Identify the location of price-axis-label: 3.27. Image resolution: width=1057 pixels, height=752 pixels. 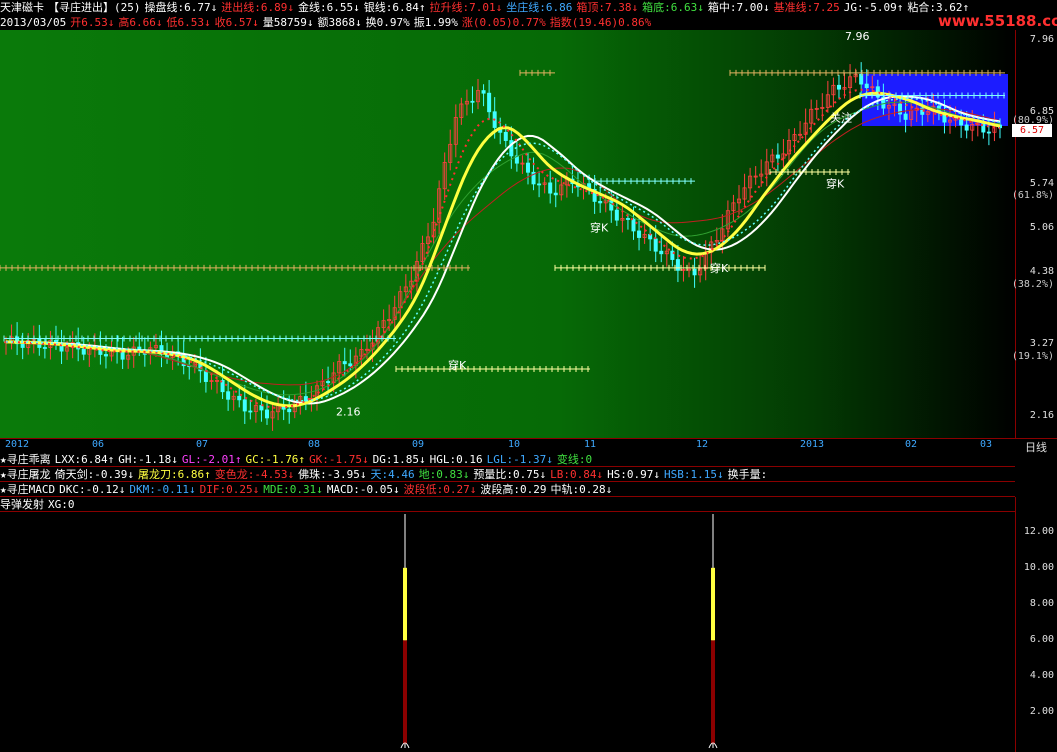
(1041, 343).